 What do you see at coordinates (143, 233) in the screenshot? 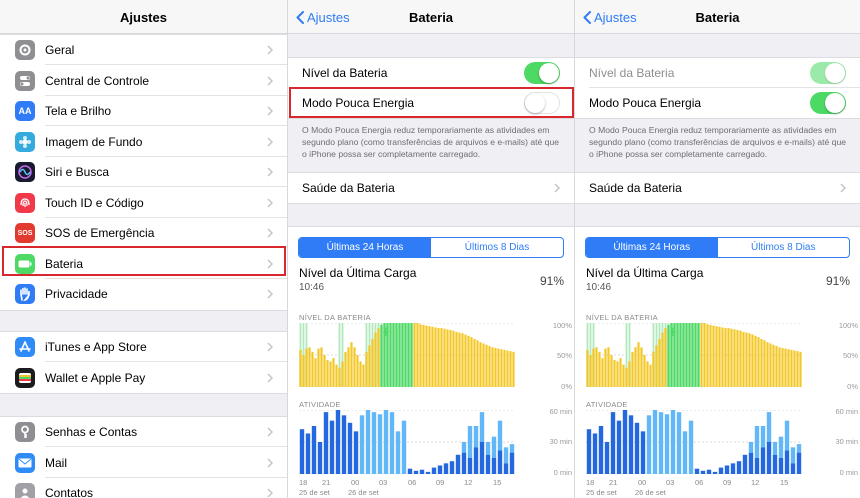
I see `sidebar-item-sos-de-emergencia: SOS SOS de Emergência` at bounding box center [143, 233].